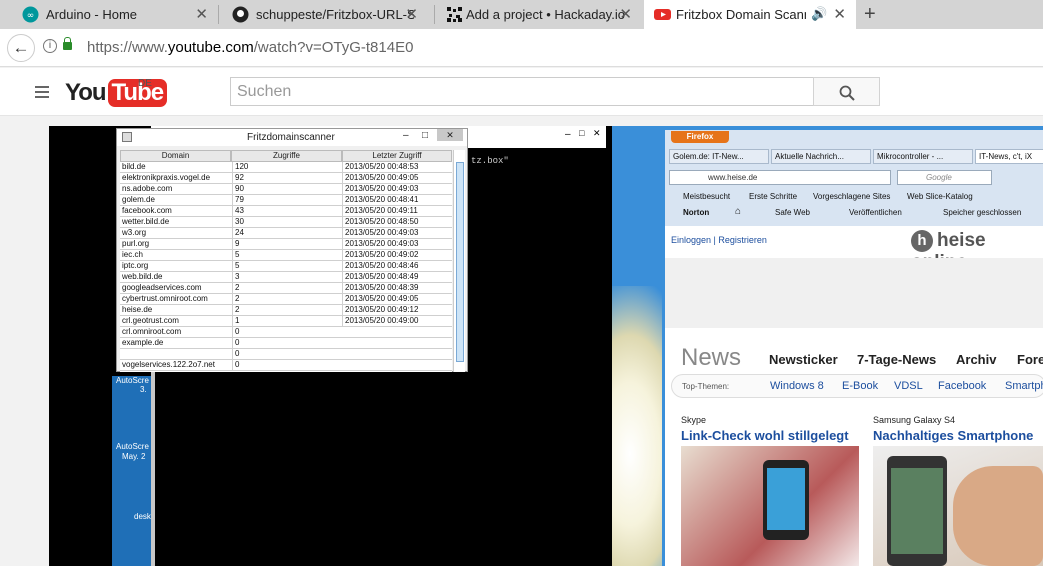 This screenshot has height=566, width=1043. Describe the element at coordinates (819, 14) in the screenshot. I see `speaker-icon: 🔊` at that location.